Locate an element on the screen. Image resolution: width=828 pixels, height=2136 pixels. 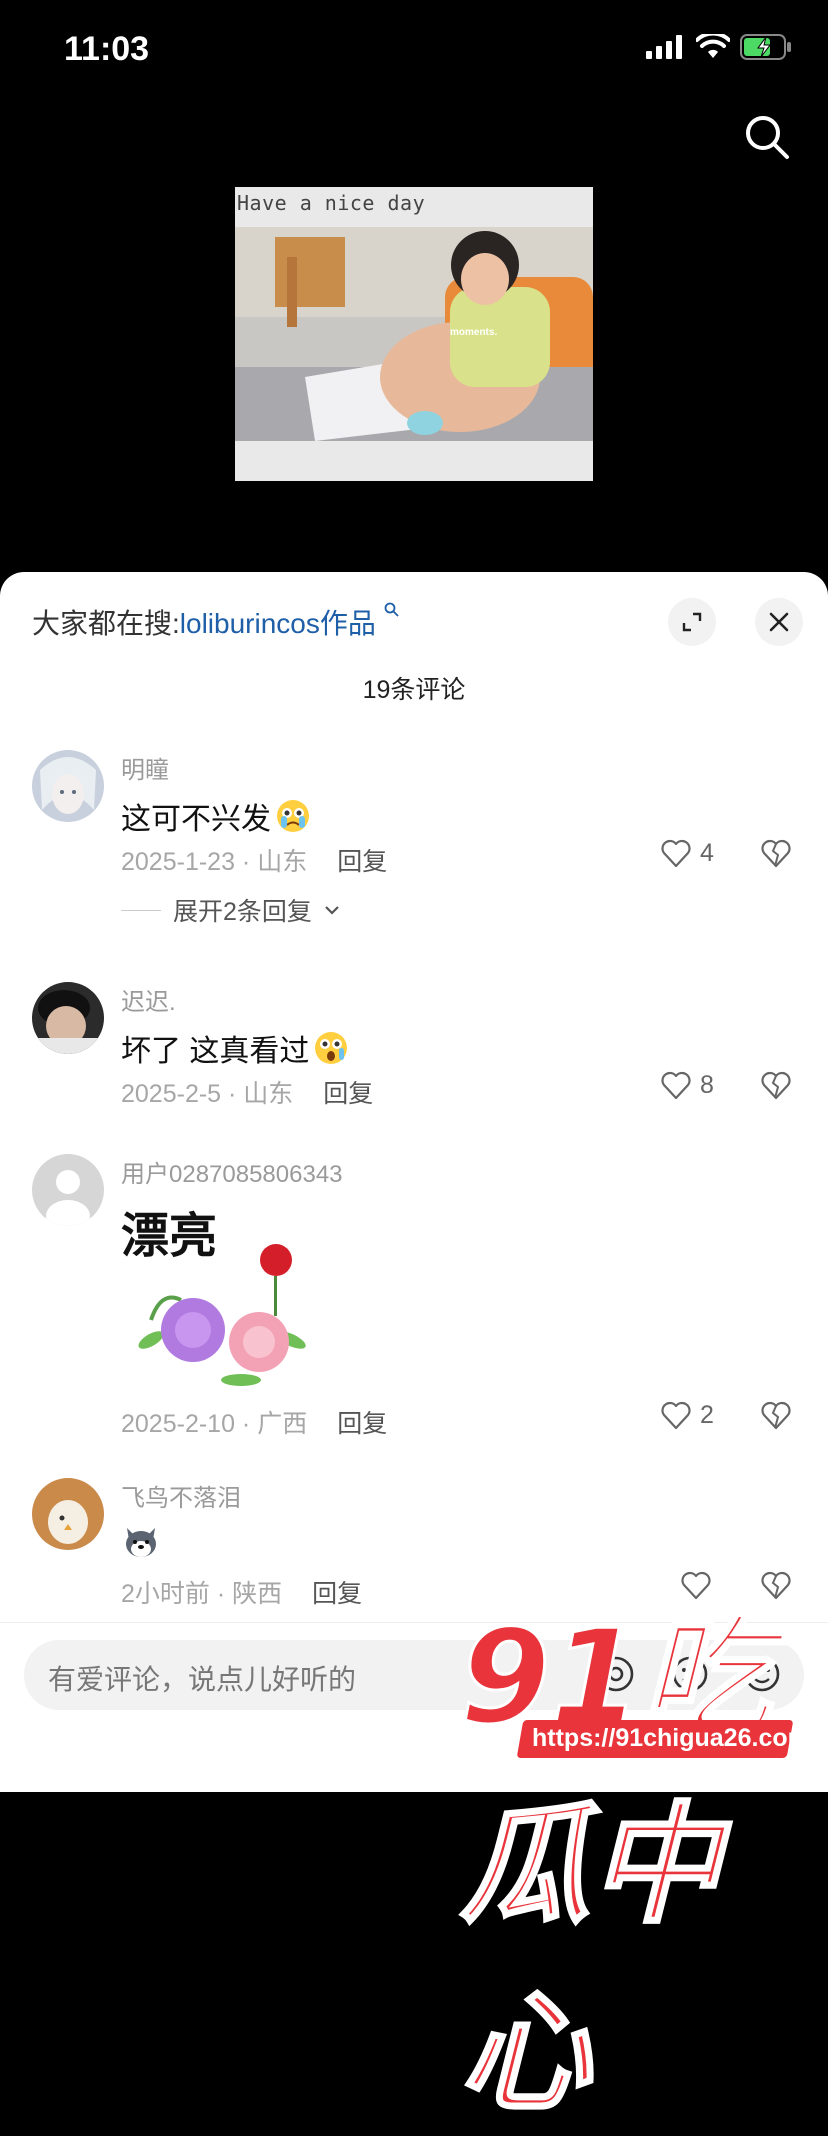
comment-date-location: 2025-2-5 · 山东 is located at coordinates (207, 1094).